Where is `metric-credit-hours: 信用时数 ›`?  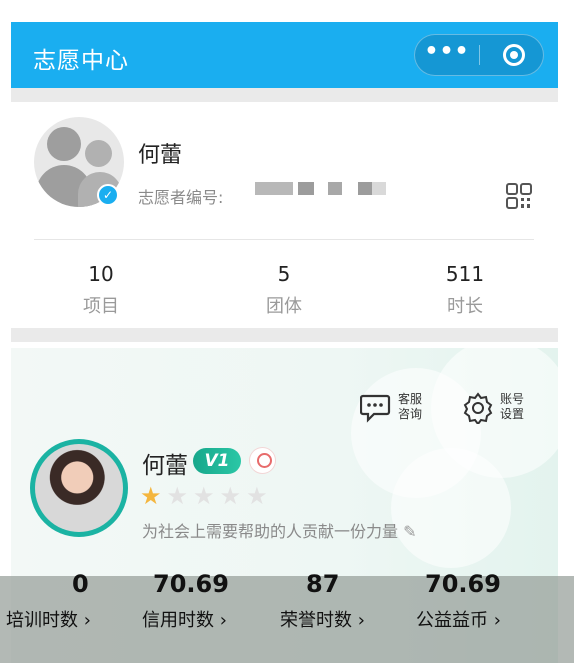
metric-credit-hours: 信用时数 › is located at coordinates (184, 619).